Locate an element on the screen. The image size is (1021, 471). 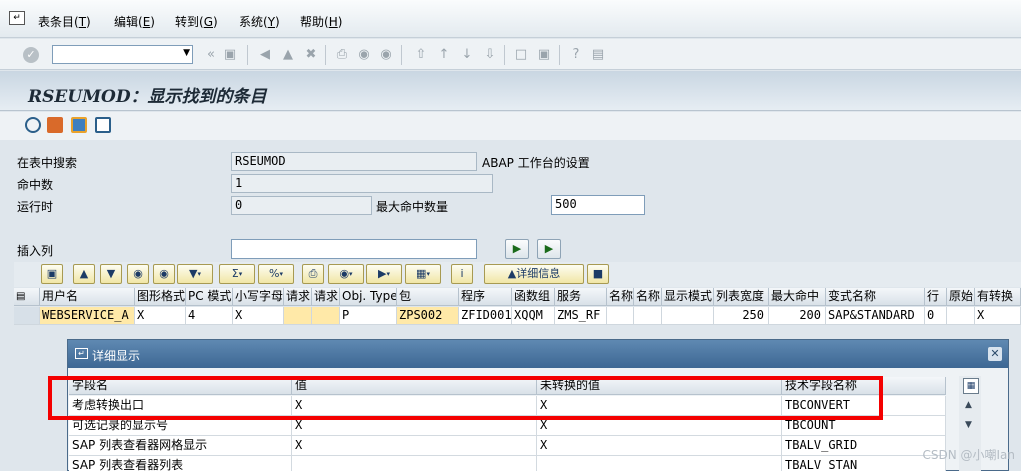
new-session-icon: □ is located at coordinates (521, 55).